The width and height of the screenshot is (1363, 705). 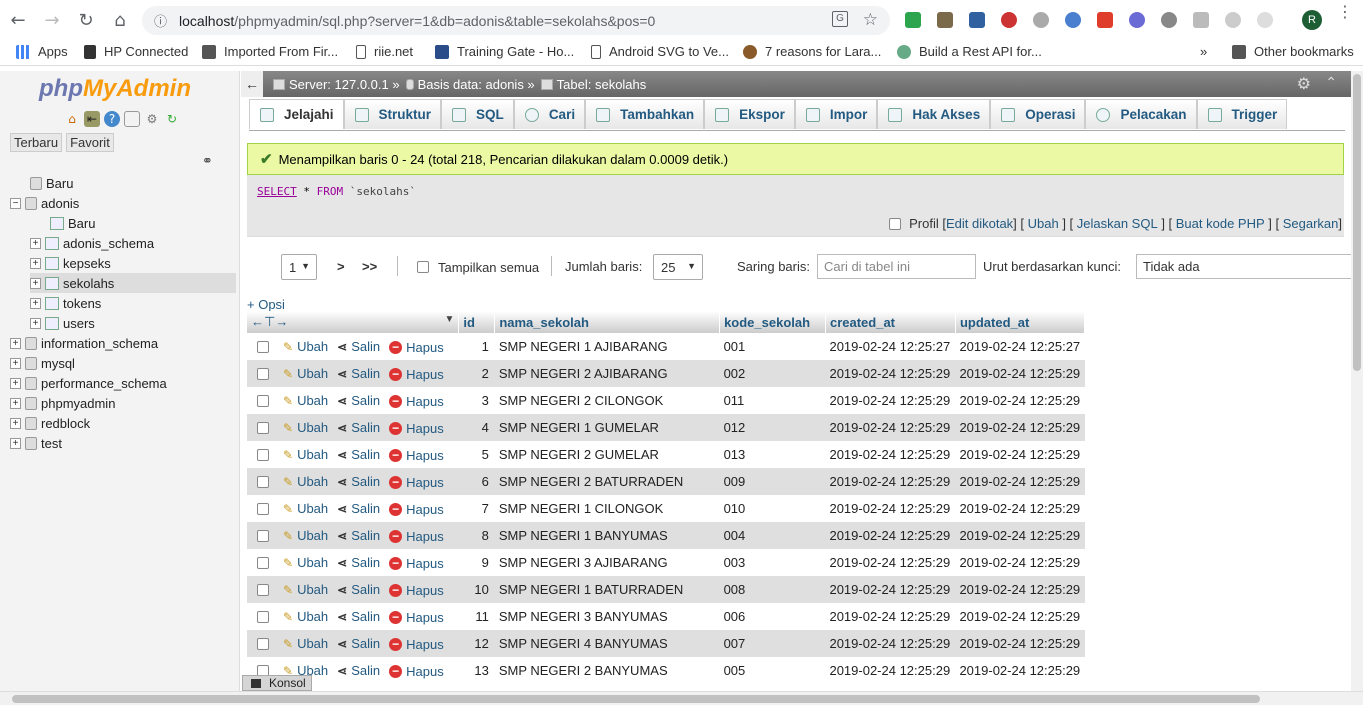 What do you see at coordinates (1304, 84) in the screenshot?
I see `settings-icon: ⚙` at bounding box center [1304, 84].